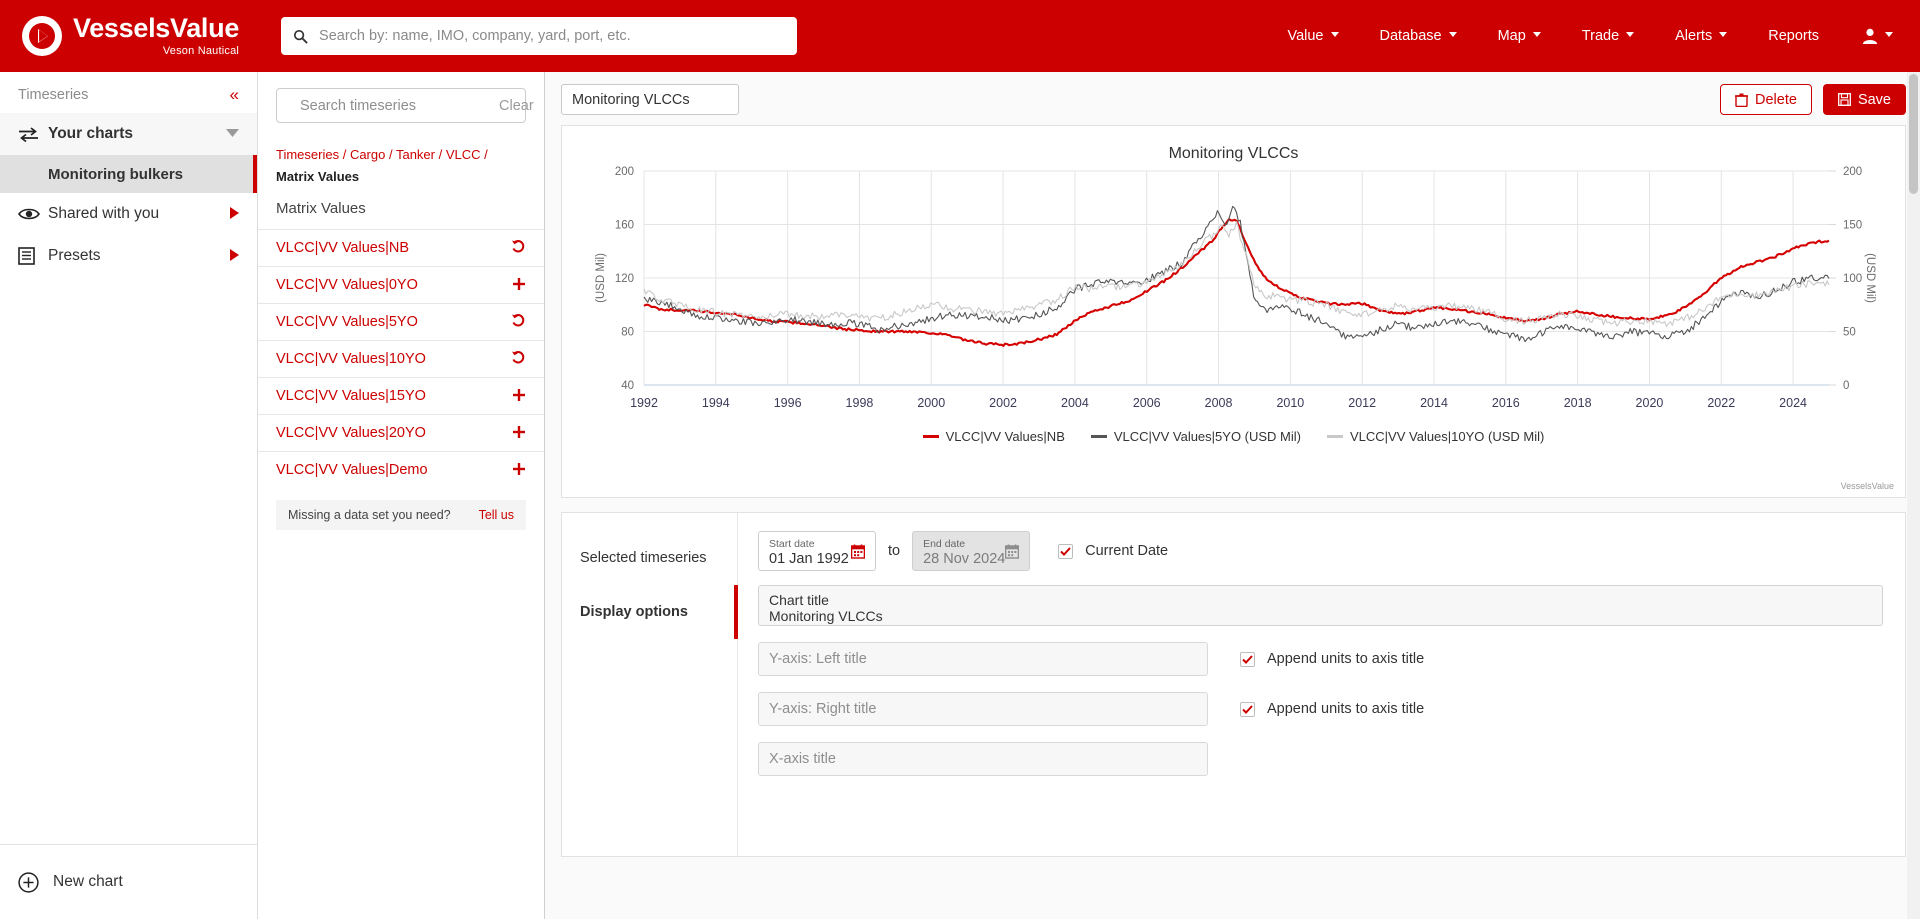  I want to click on svg-text: 200, so click(1852, 172).